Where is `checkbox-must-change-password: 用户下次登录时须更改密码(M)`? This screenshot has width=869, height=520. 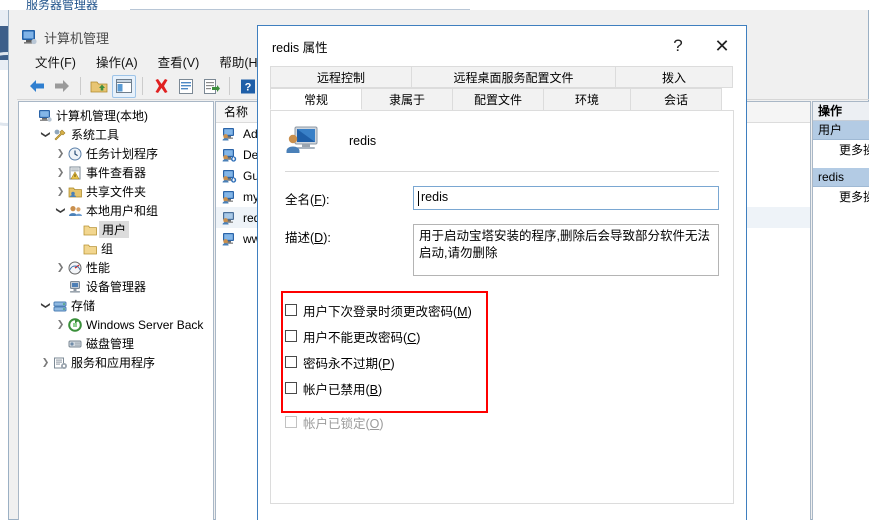 checkbox-must-change-password: 用户下次登录时须更改密码(M) is located at coordinates (445, 310).